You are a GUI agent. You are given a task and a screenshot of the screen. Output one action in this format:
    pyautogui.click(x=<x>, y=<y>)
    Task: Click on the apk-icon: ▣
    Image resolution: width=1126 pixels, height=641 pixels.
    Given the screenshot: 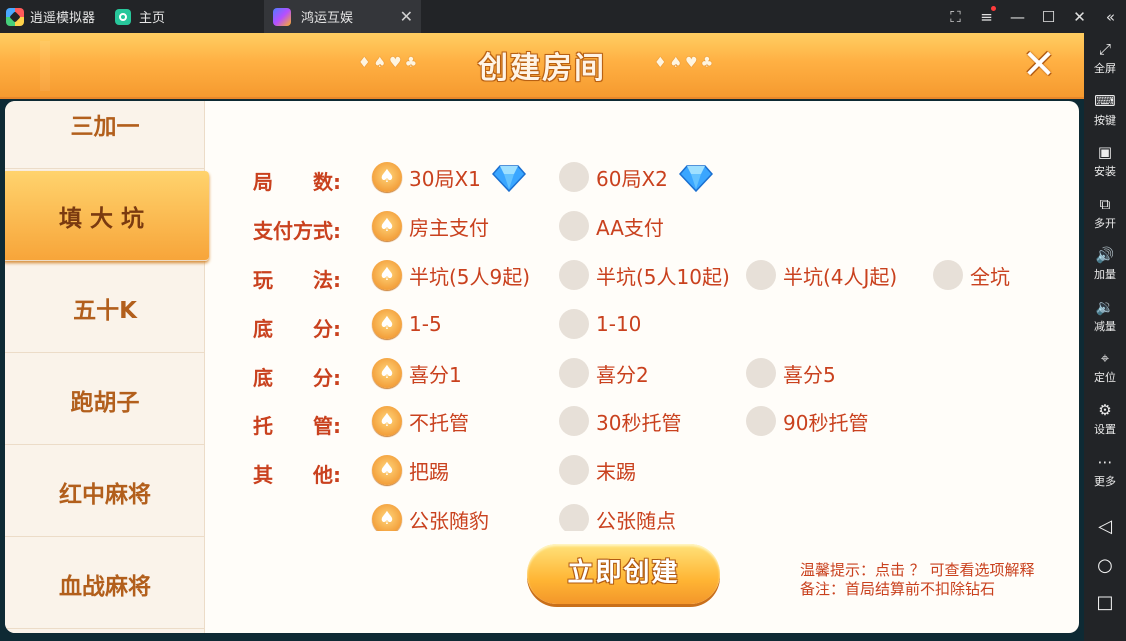 What is the action you would take?
    pyautogui.click(x=1105, y=152)
    